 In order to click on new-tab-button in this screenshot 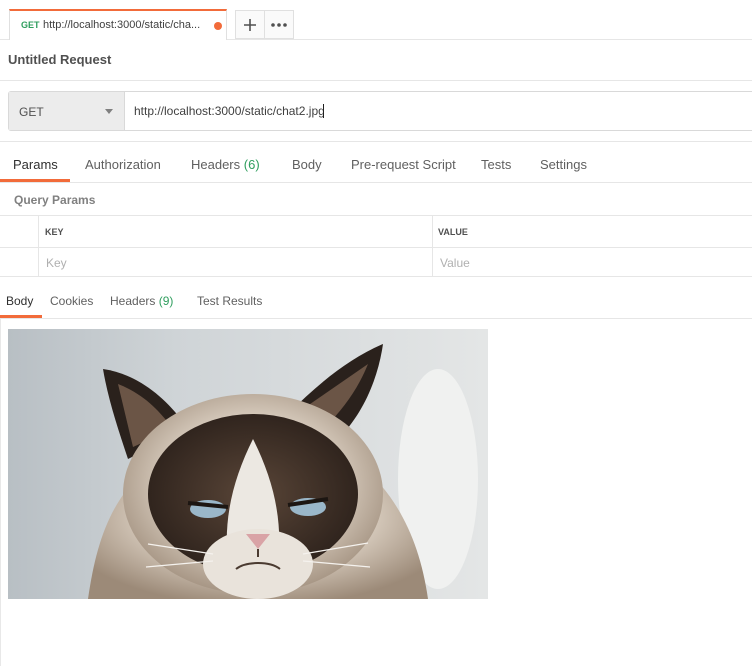, I will do `click(250, 24)`.